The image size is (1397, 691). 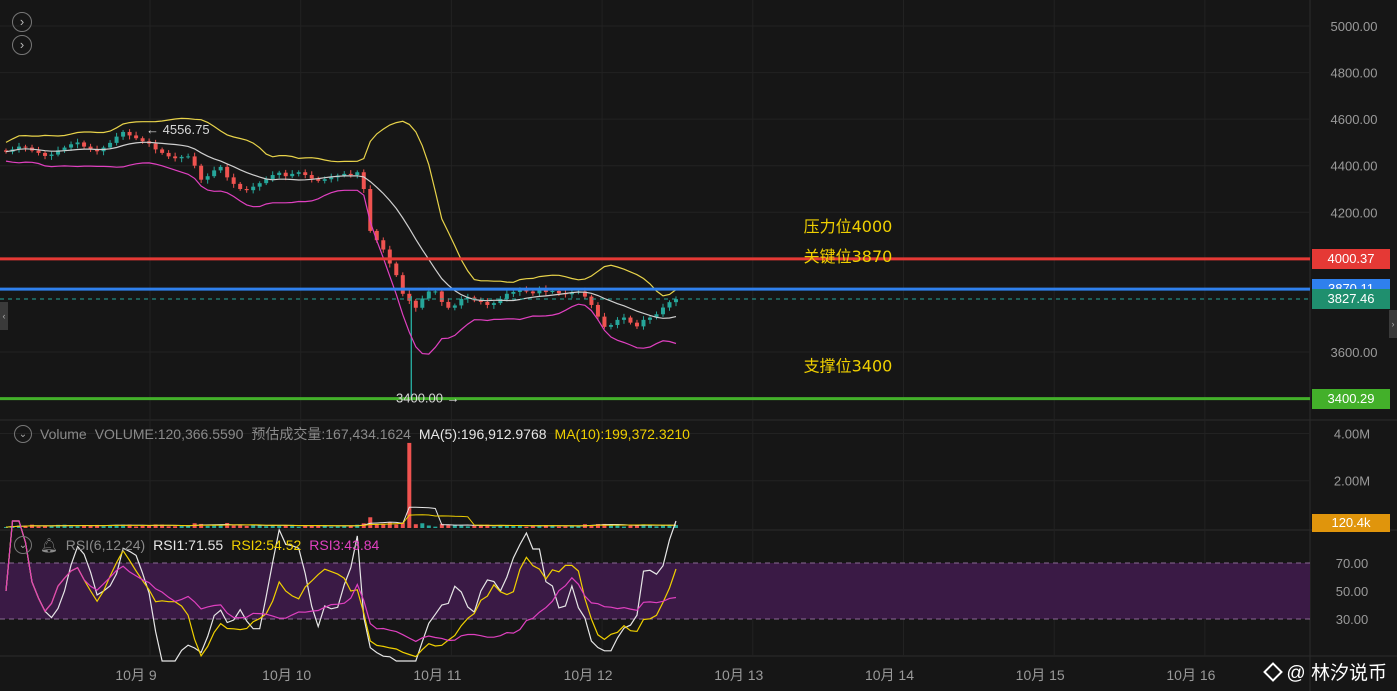 I want to click on y-tick-label: 3600.00, so click(x=1354, y=352).